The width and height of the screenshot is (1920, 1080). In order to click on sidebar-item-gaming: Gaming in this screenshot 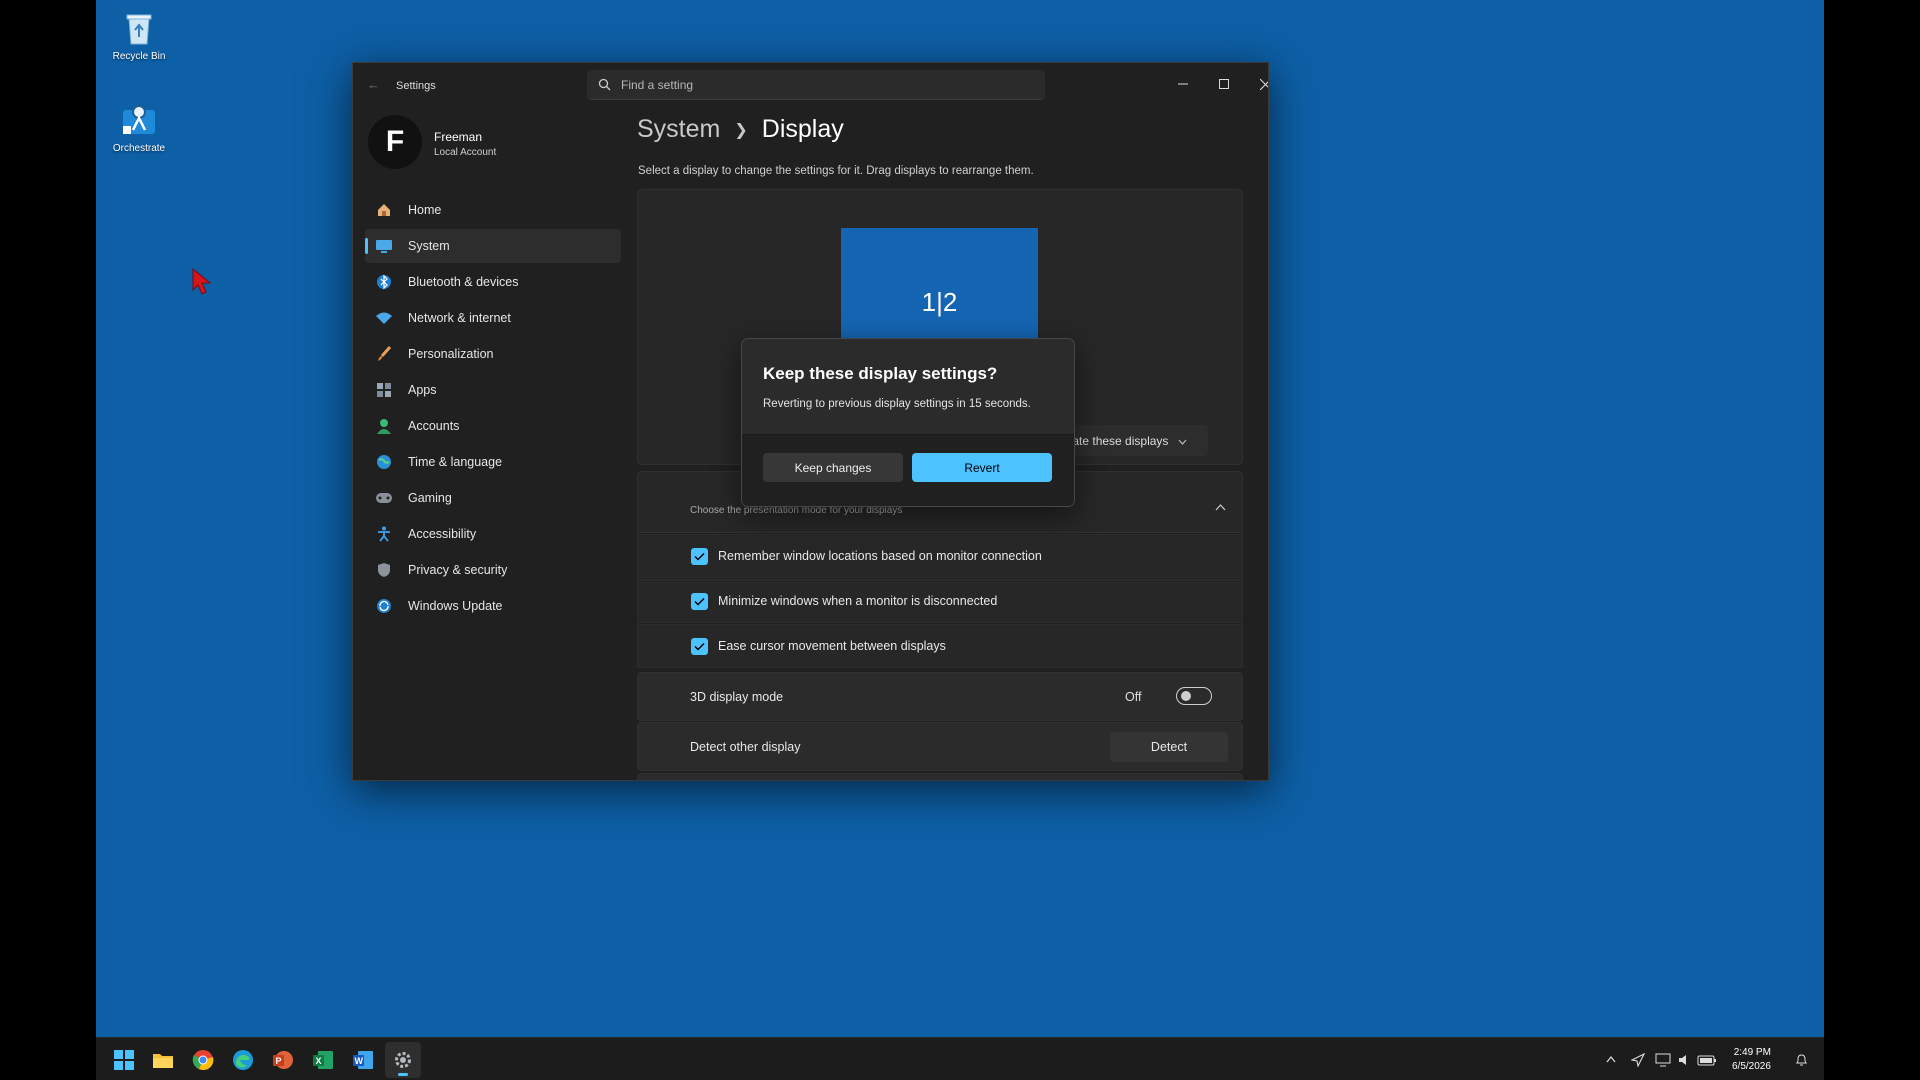, I will do `click(493, 498)`.